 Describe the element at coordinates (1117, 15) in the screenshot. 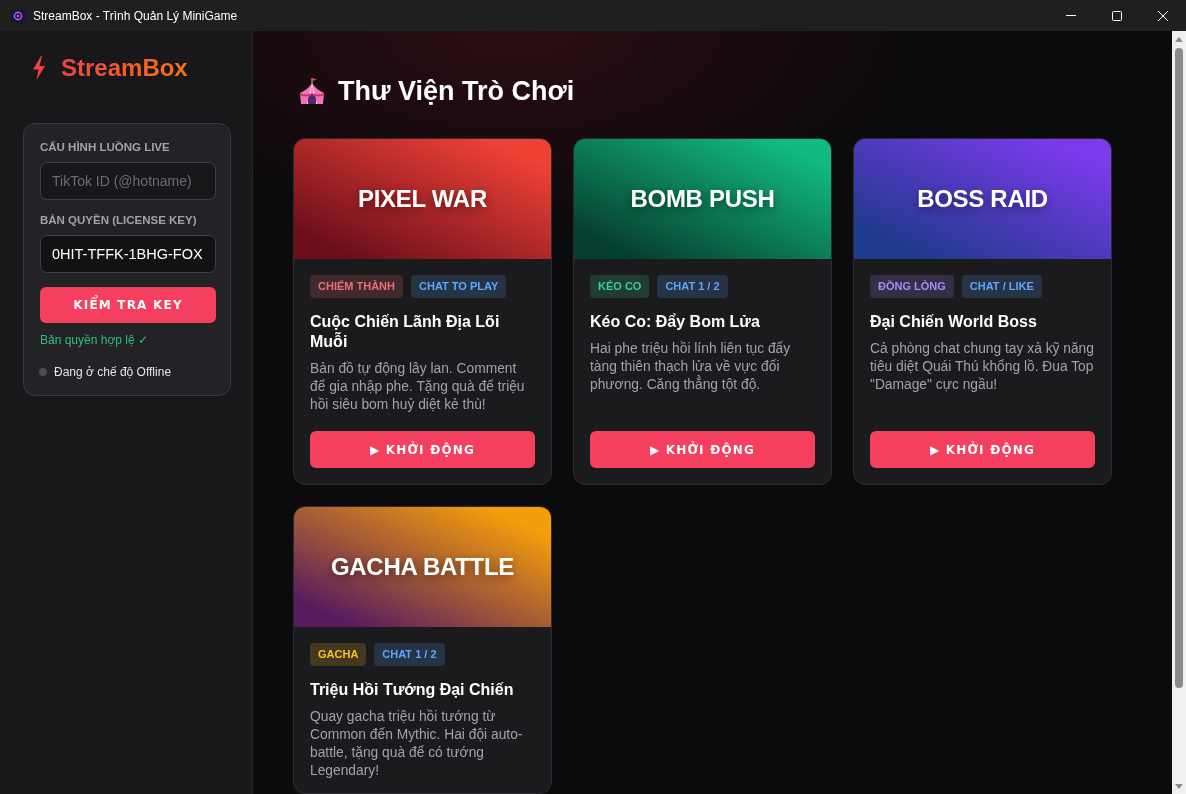

I see `maximize-icon` at that location.